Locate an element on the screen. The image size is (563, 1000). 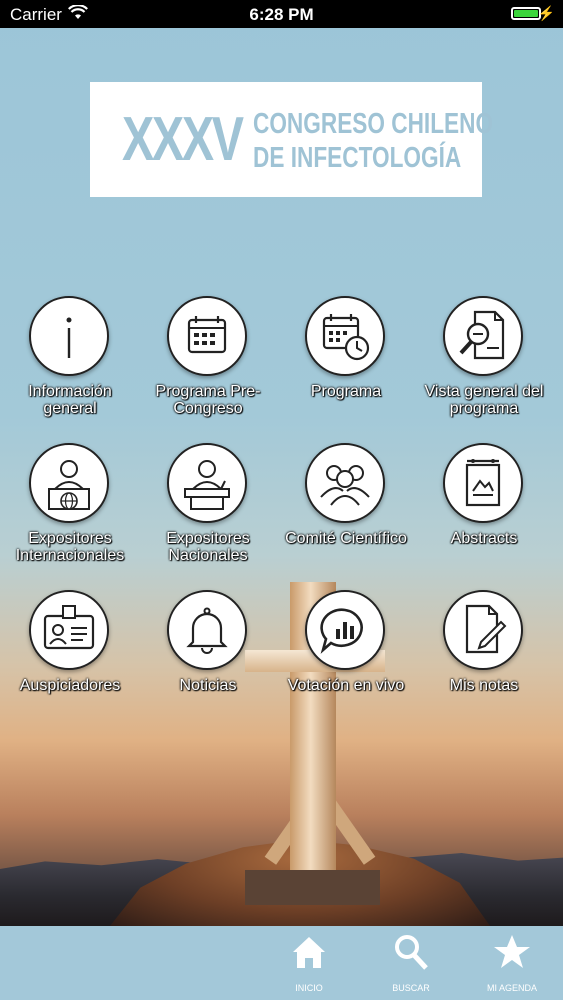
poster-icon is located at coordinates (483, 483).